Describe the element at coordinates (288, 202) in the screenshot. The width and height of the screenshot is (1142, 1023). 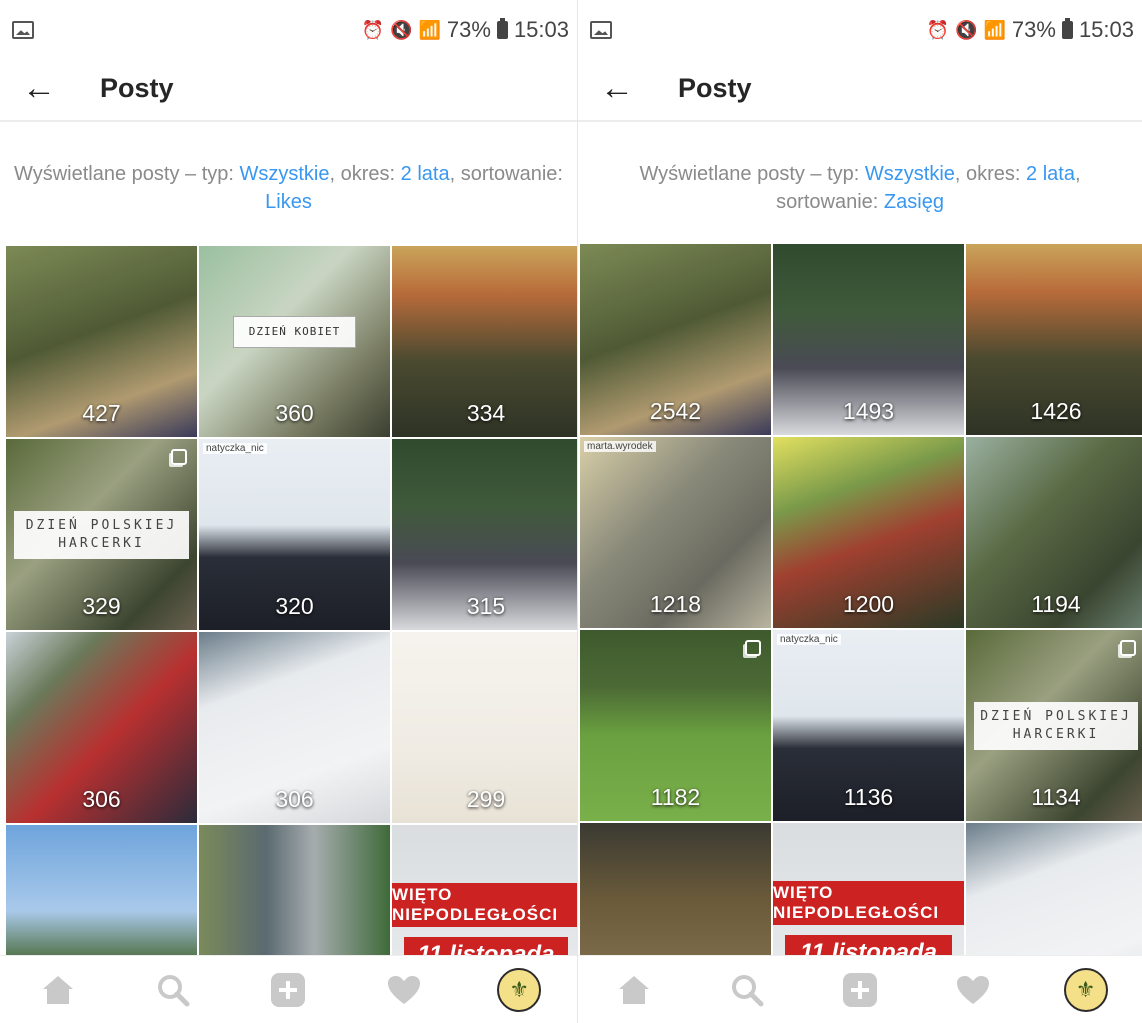
I see `filter-sort-link: Likes` at that location.